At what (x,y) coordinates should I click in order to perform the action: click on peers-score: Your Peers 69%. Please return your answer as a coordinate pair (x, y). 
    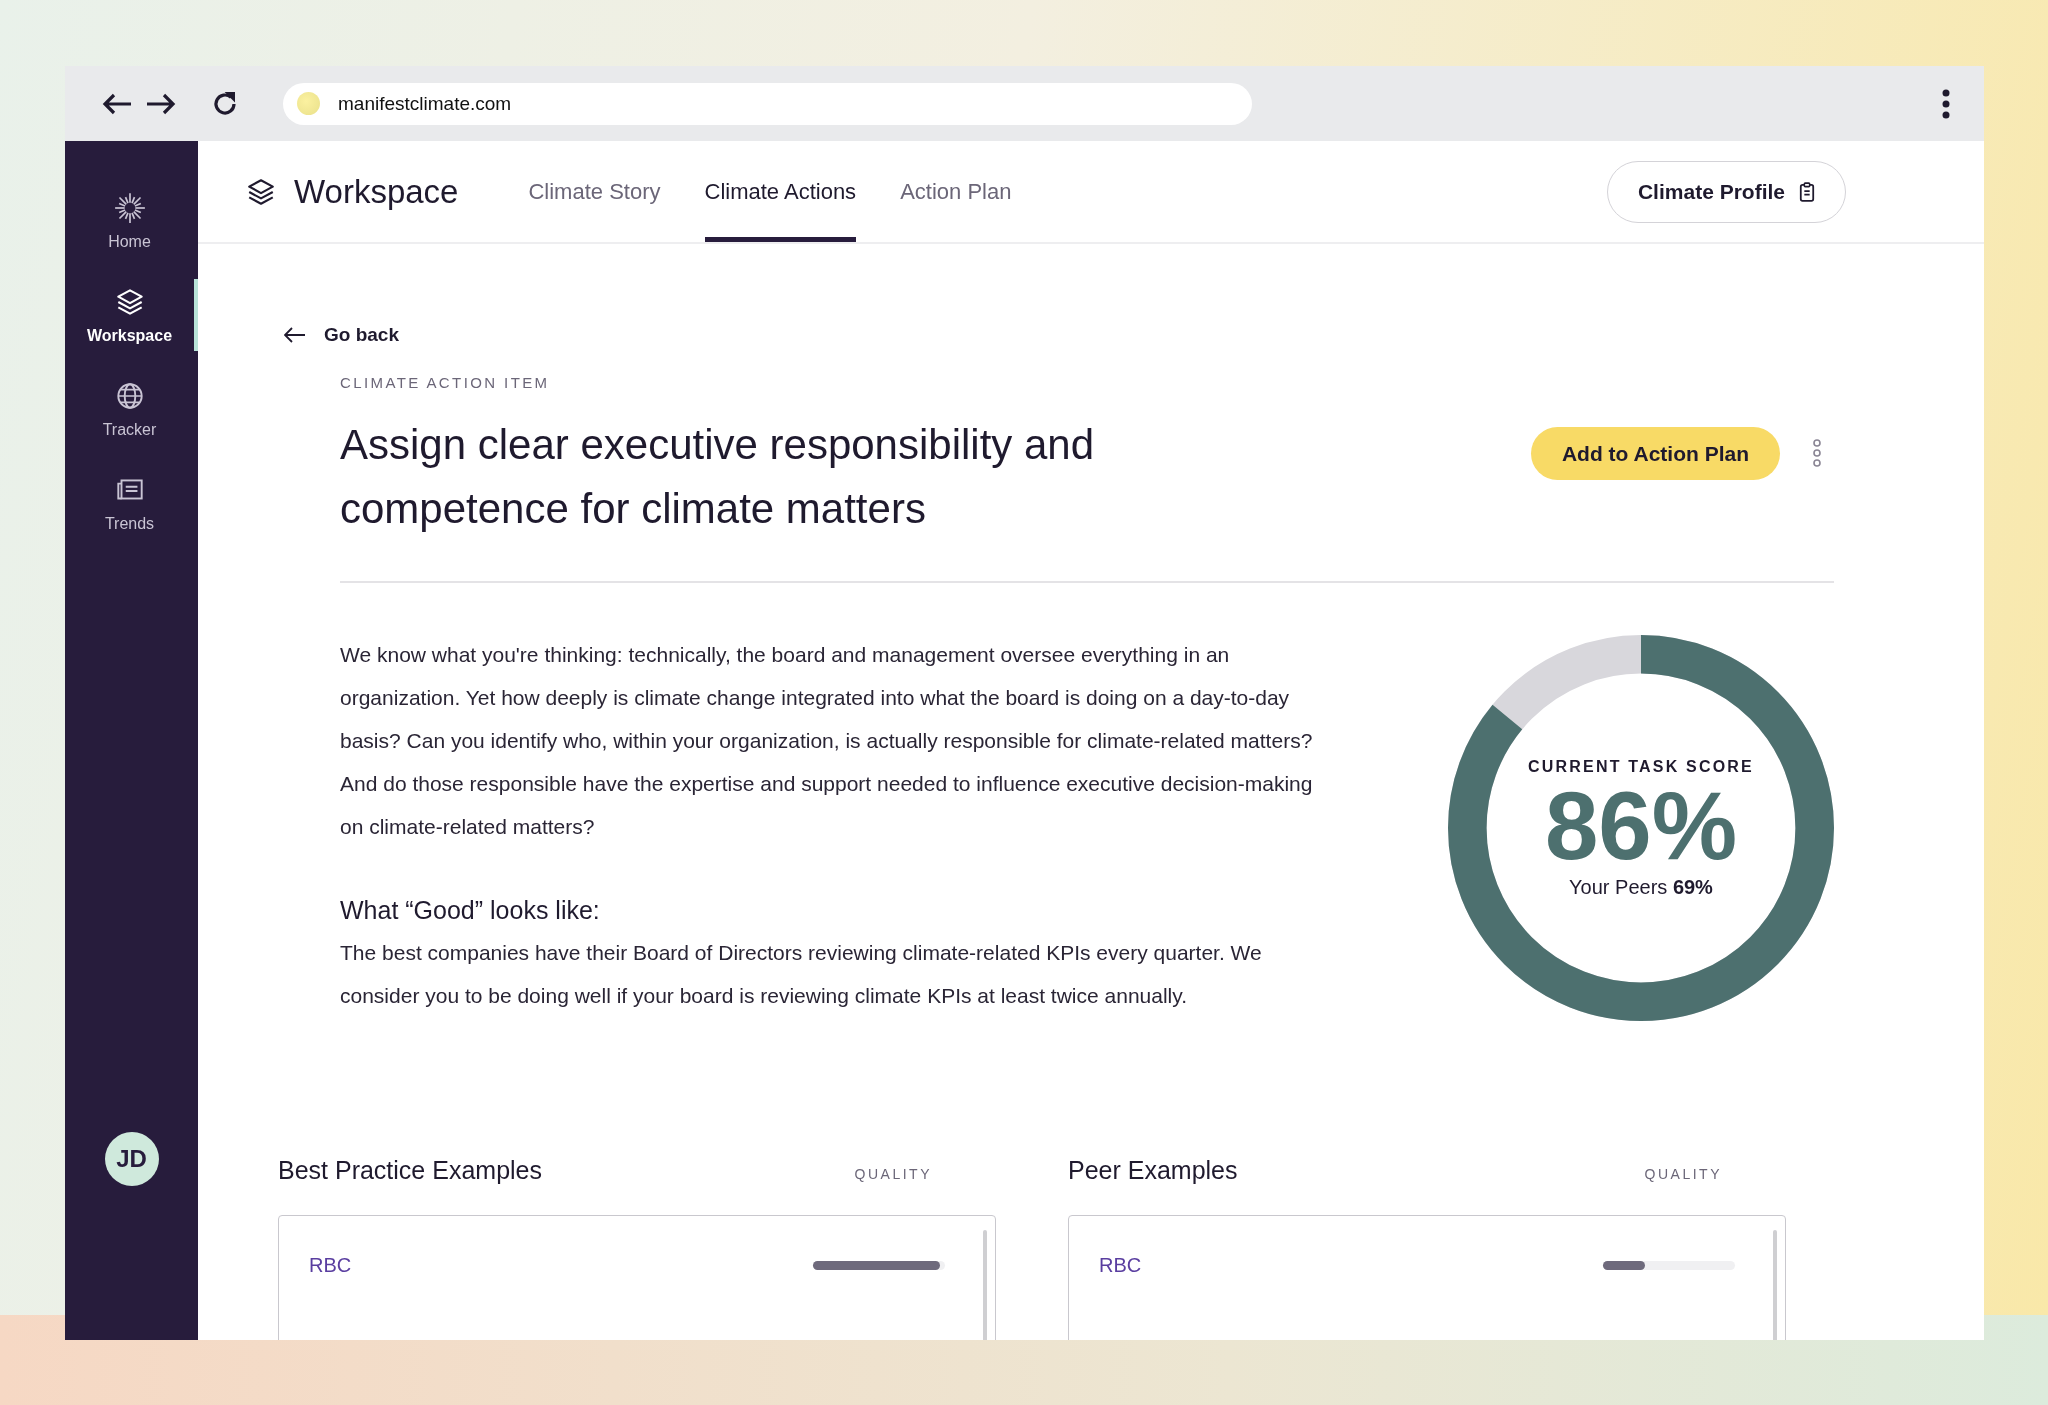
    Looking at the image, I should click on (1641, 887).